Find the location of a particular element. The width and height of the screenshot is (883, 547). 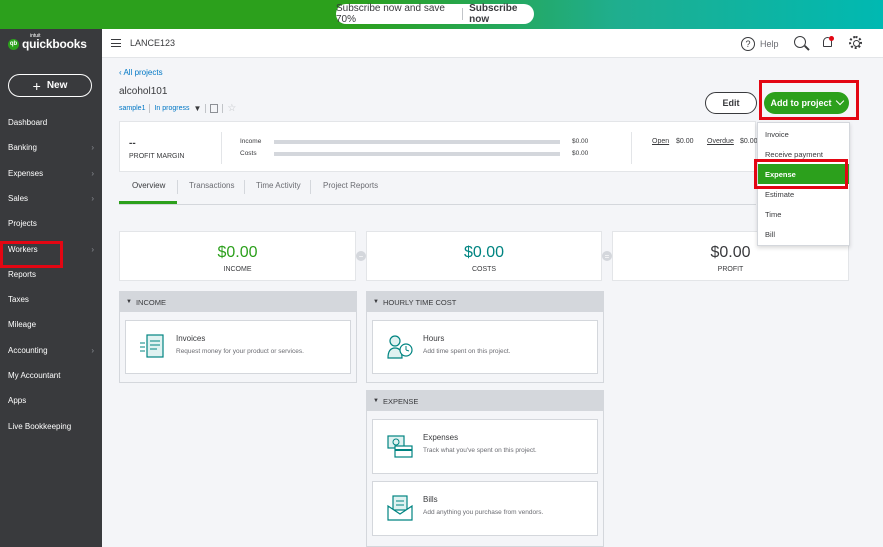

sidebar-item-sales: Sales › is located at coordinates (51, 198).